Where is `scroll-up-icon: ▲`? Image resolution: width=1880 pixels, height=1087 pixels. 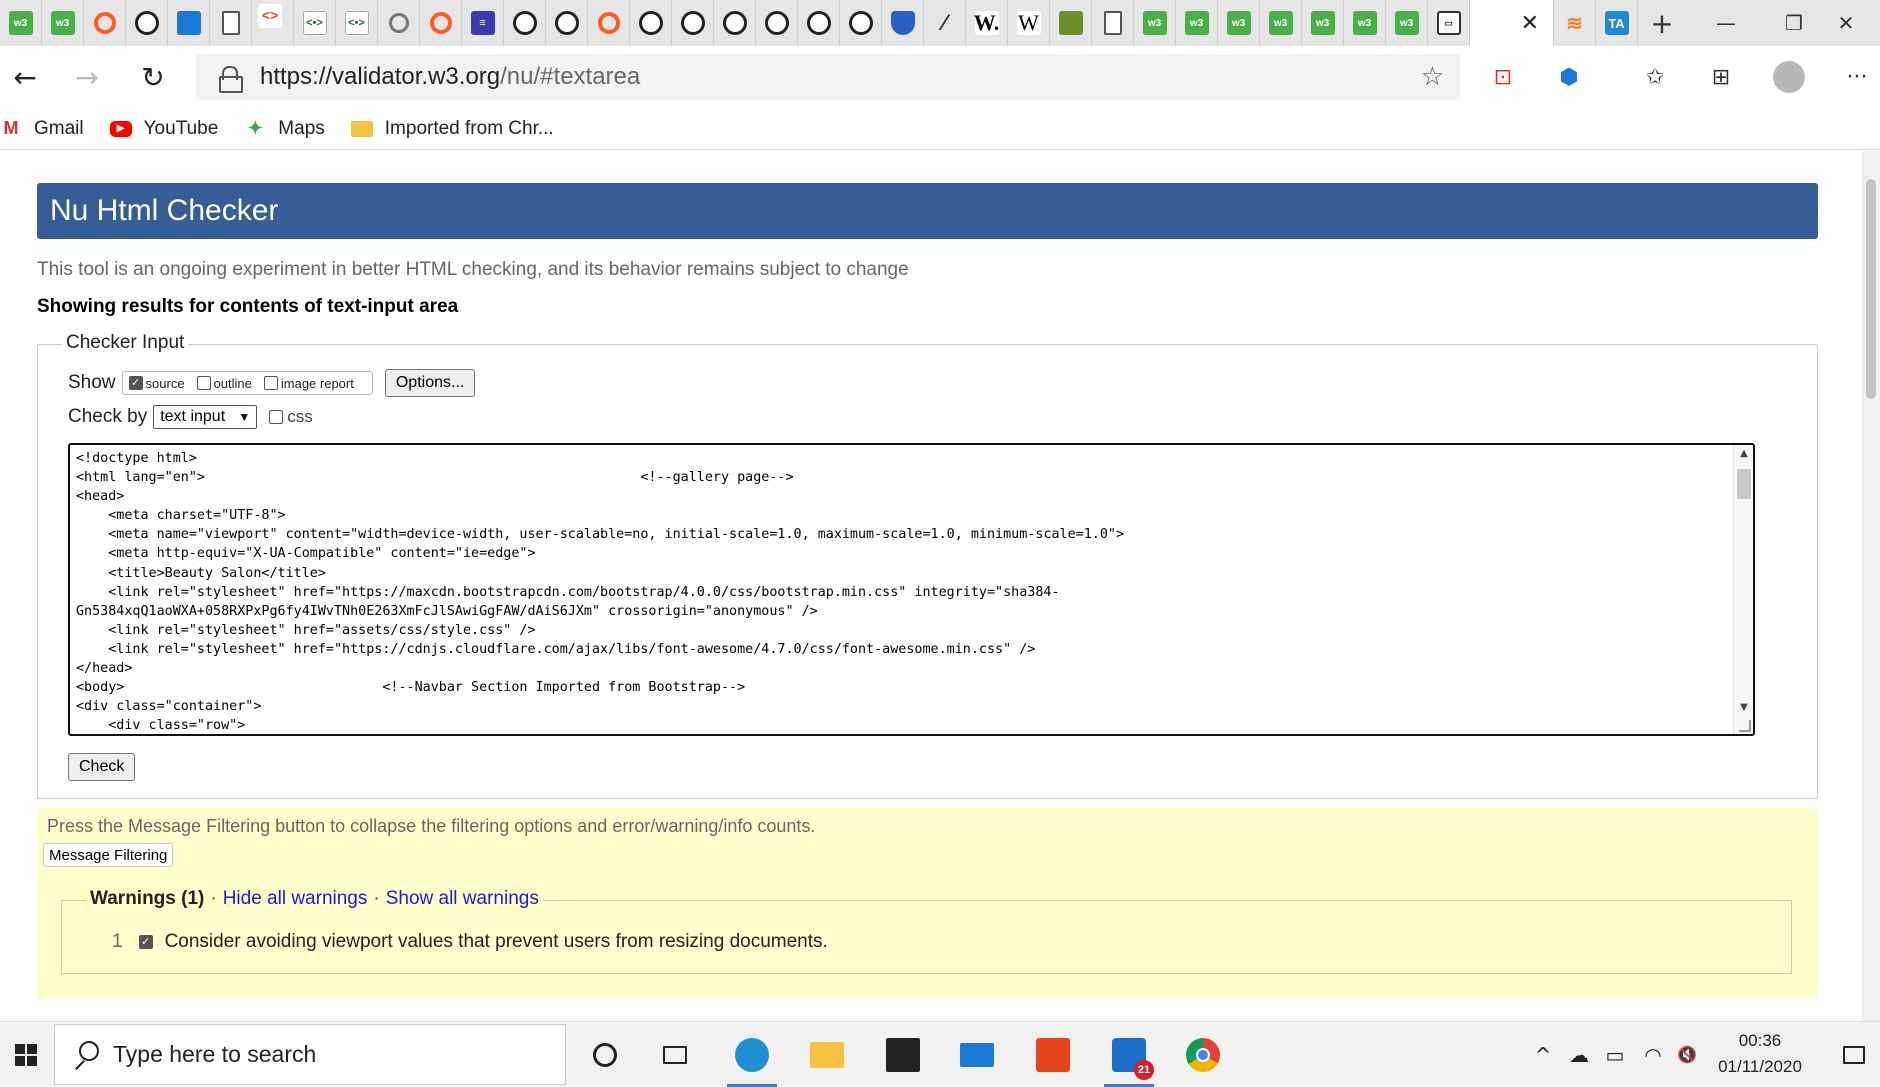
scroll-up-icon: ▲ is located at coordinates (1744, 455).